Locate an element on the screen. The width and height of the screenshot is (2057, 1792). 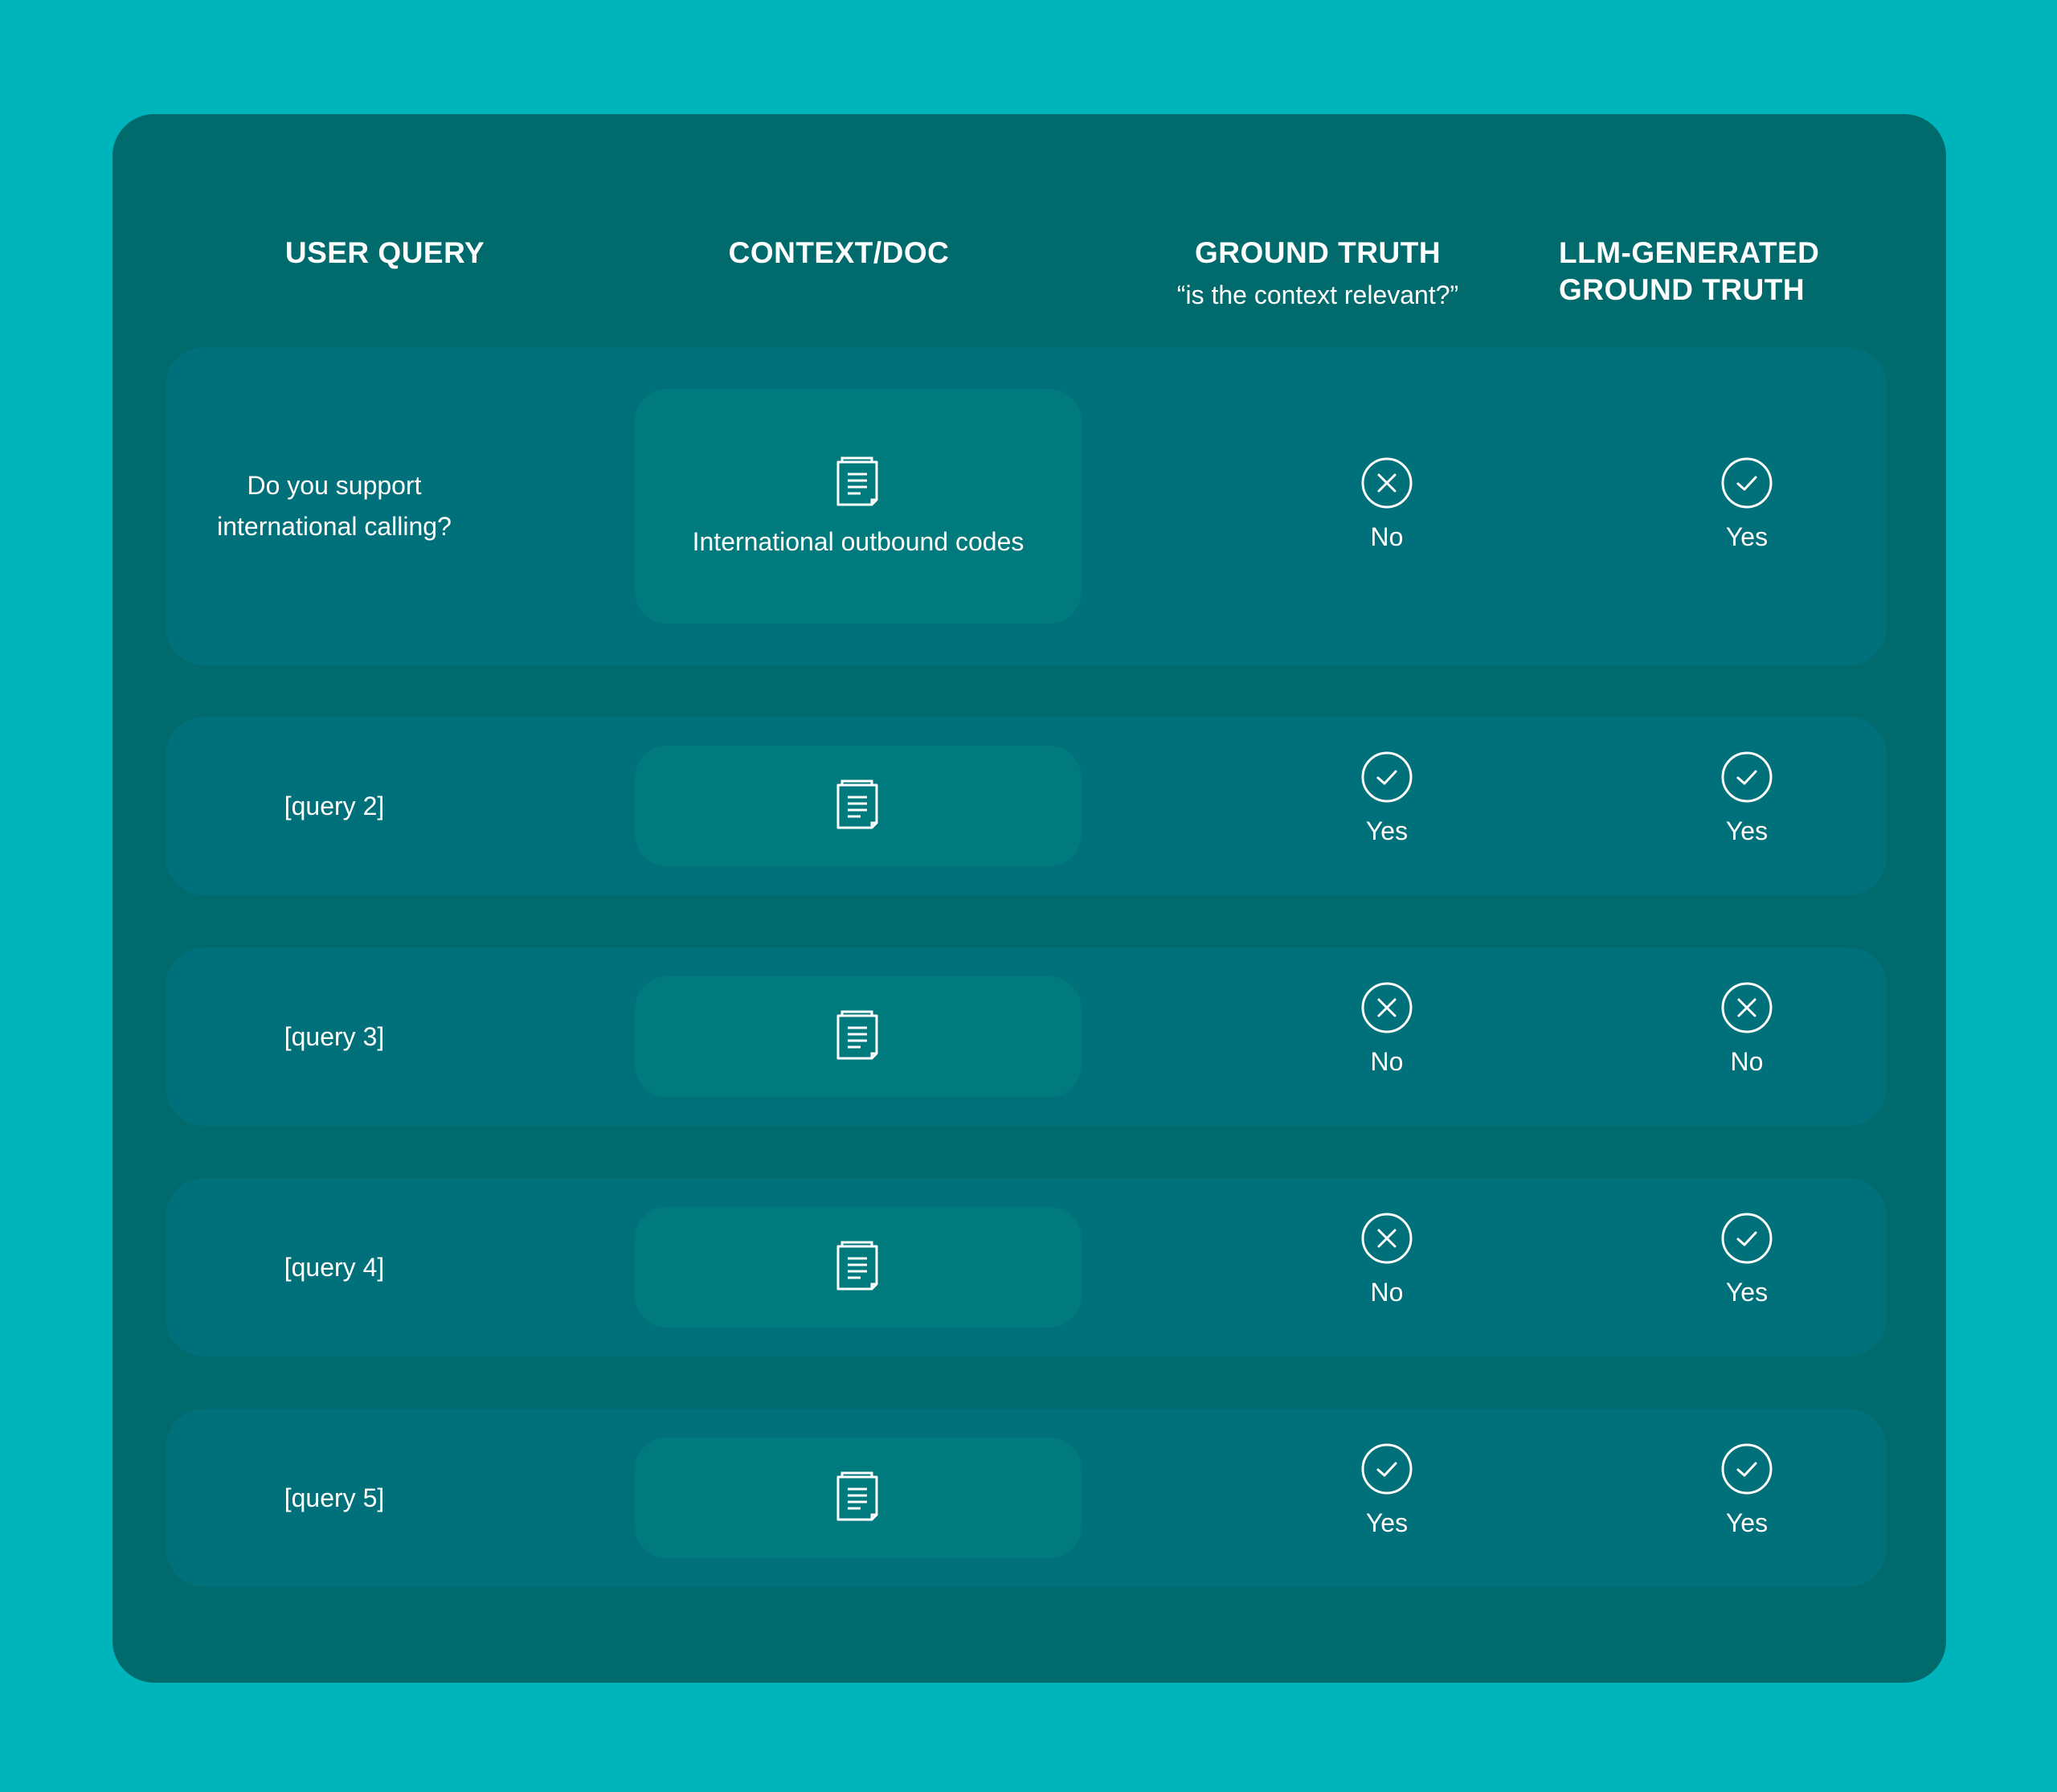
user-query-line1: [query 2] is located at coordinates (334, 805).